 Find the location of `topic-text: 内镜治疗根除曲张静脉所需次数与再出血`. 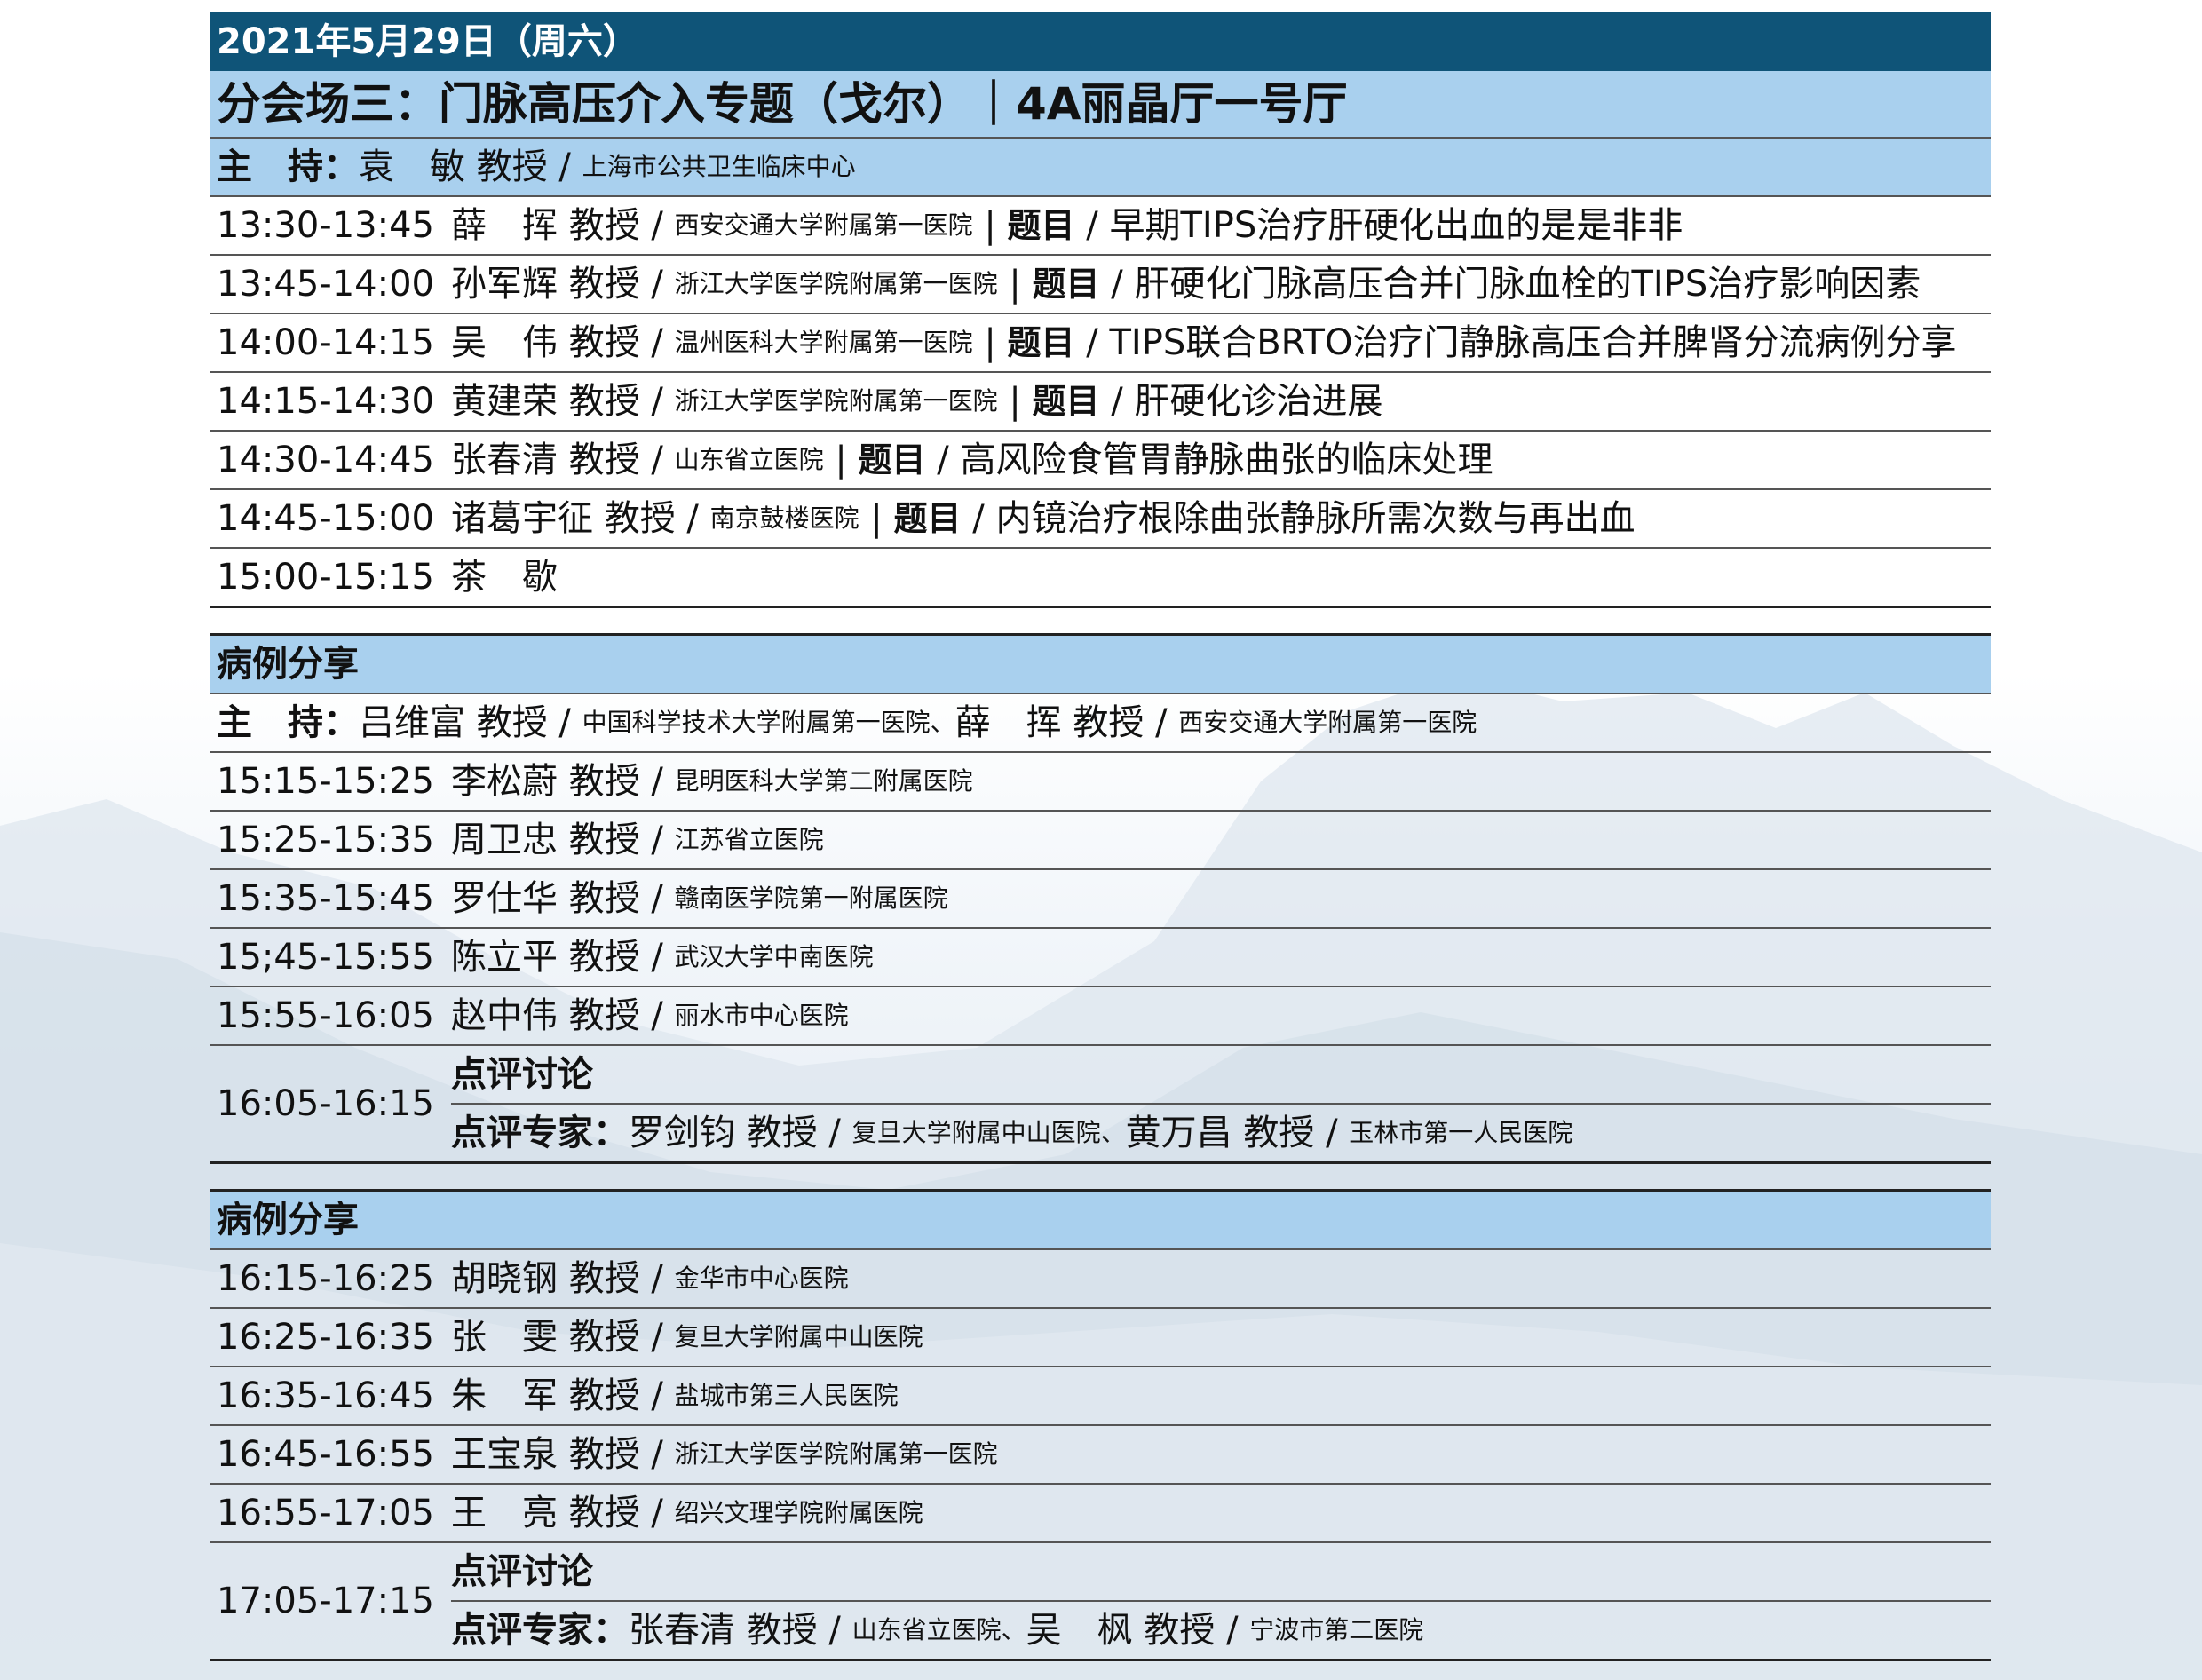

topic-text: 内镜治疗根除曲张静脉所需次数与再出血 is located at coordinates (1316, 518).